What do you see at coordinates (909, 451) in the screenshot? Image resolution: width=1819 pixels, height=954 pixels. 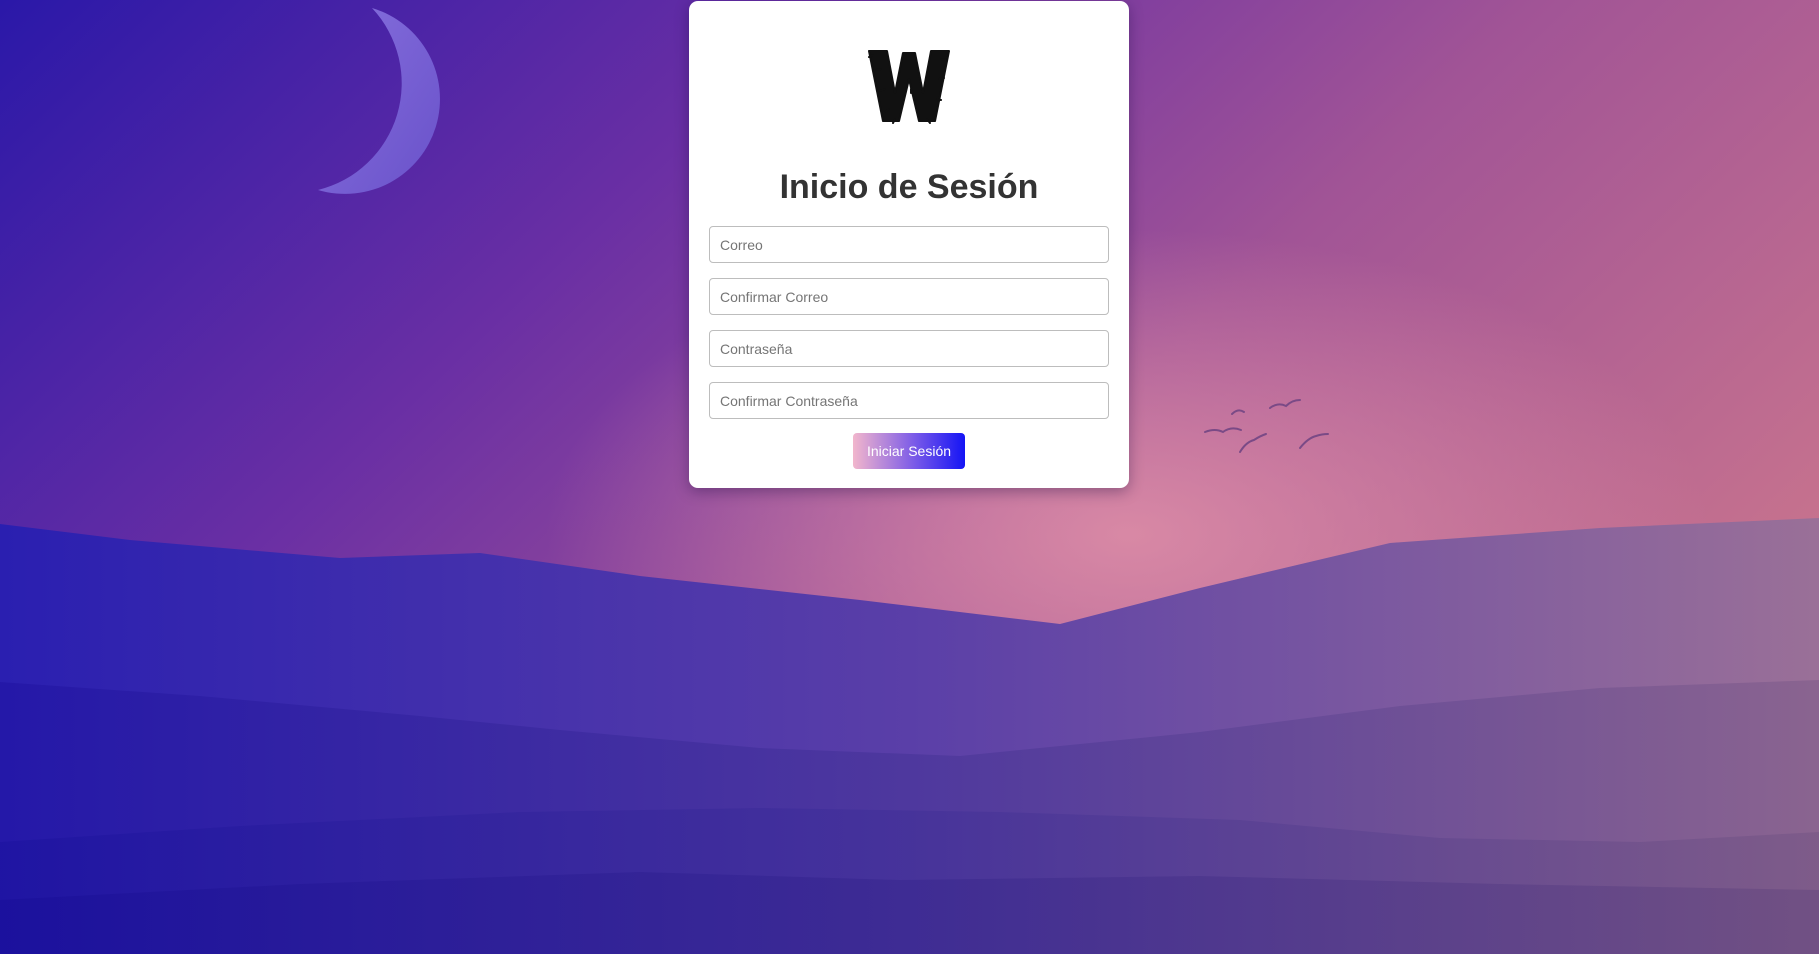 I see `login-button: Iniciar Sesión` at bounding box center [909, 451].